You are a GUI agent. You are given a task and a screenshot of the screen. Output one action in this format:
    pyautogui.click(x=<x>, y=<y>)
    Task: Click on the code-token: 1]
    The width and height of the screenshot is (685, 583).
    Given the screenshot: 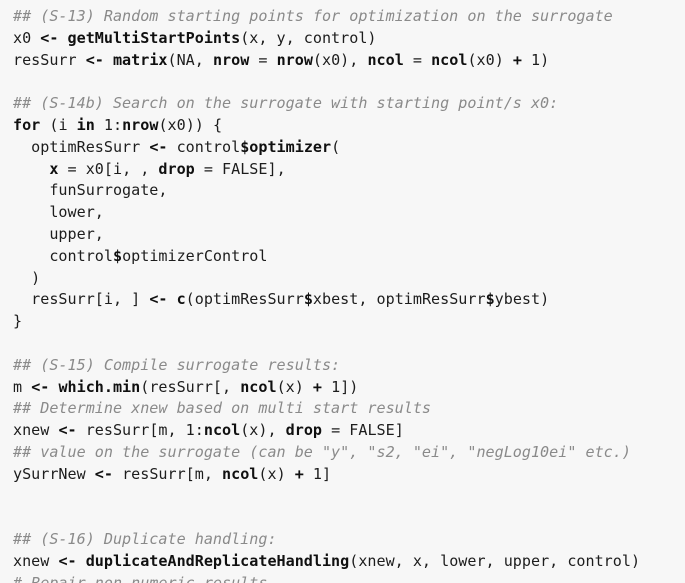 What is the action you would take?
    pyautogui.click(x=317, y=473)
    